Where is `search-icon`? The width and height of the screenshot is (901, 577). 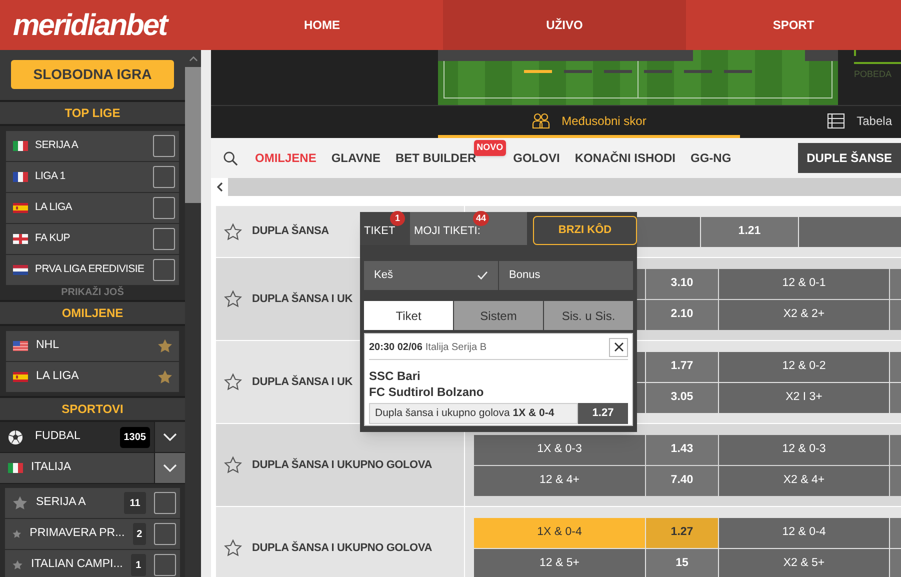
search-icon is located at coordinates (230, 158).